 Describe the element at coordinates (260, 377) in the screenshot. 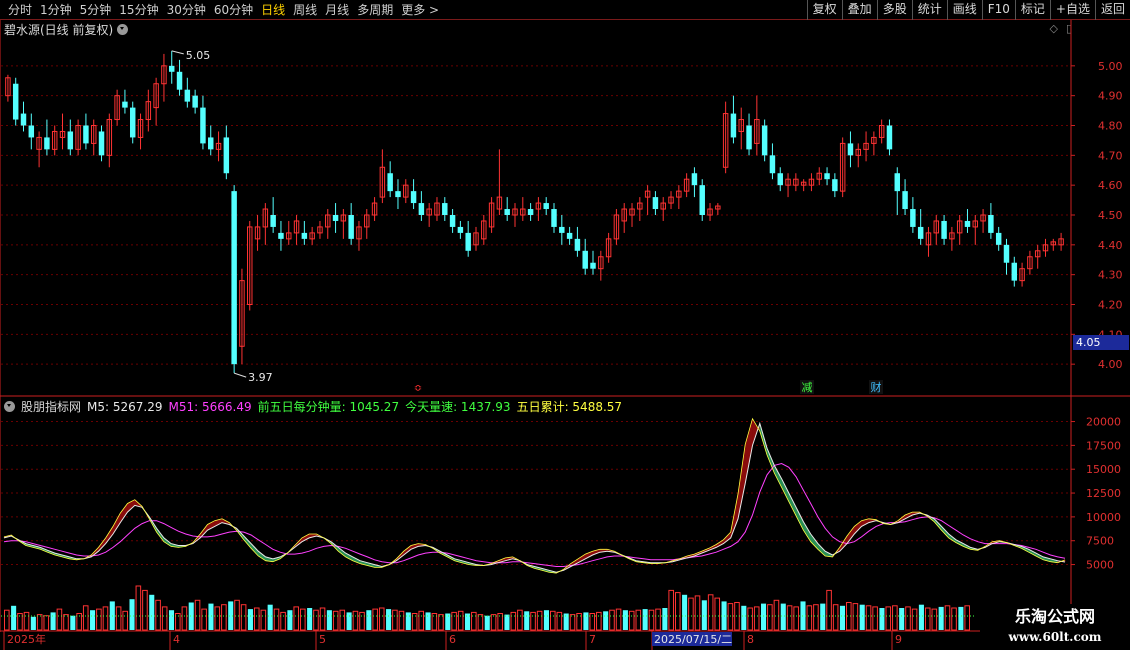

I see `low-label: 3.97` at that location.